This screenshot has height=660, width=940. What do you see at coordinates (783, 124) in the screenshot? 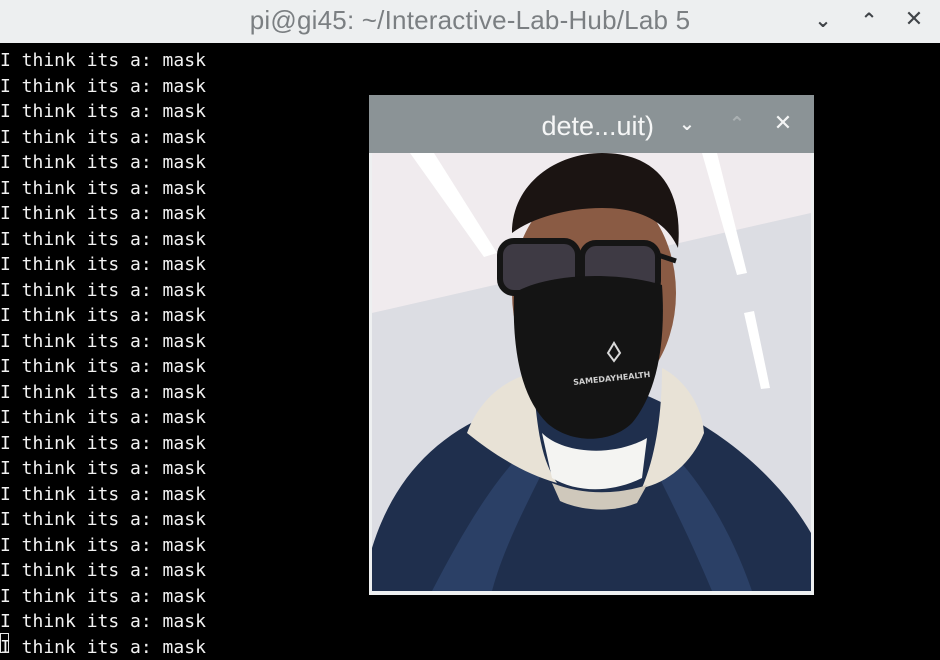
I see `popup-close-button: ✕` at bounding box center [783, 124].